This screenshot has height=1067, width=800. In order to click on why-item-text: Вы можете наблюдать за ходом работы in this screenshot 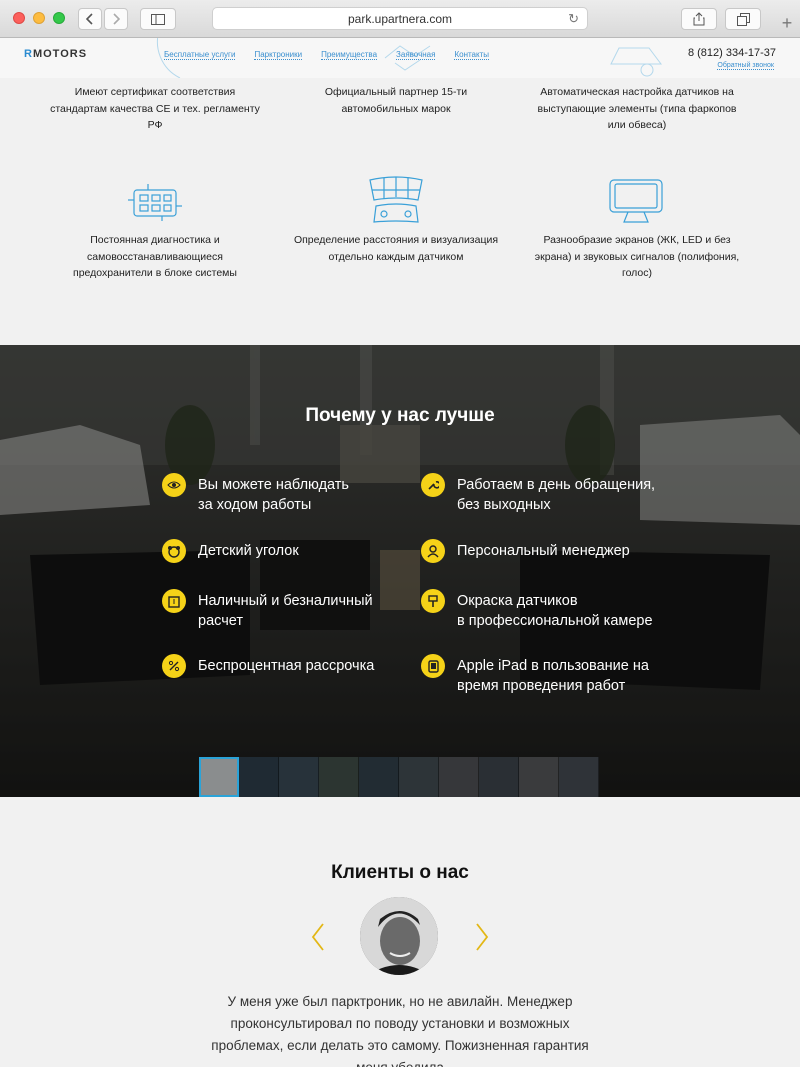, I will do `click(273, 495)`.